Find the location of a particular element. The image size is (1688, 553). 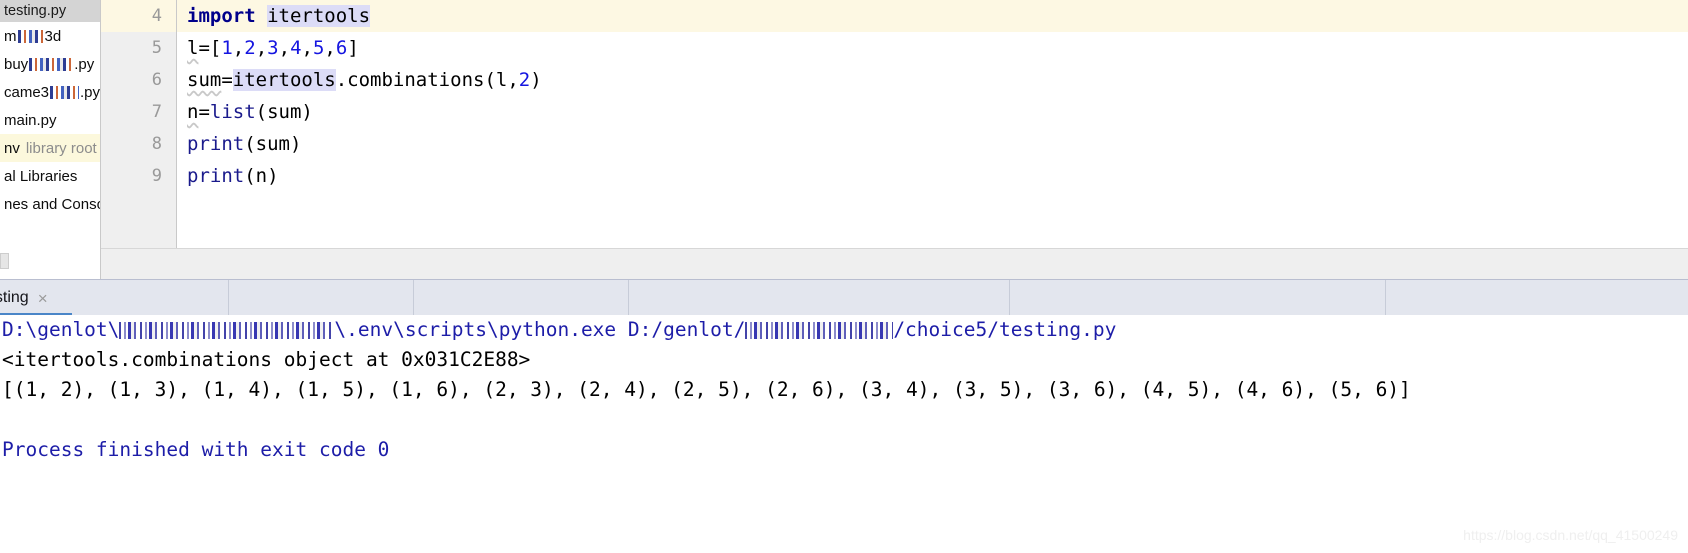

panel-resize-handle is located at coordinates (4, 261).